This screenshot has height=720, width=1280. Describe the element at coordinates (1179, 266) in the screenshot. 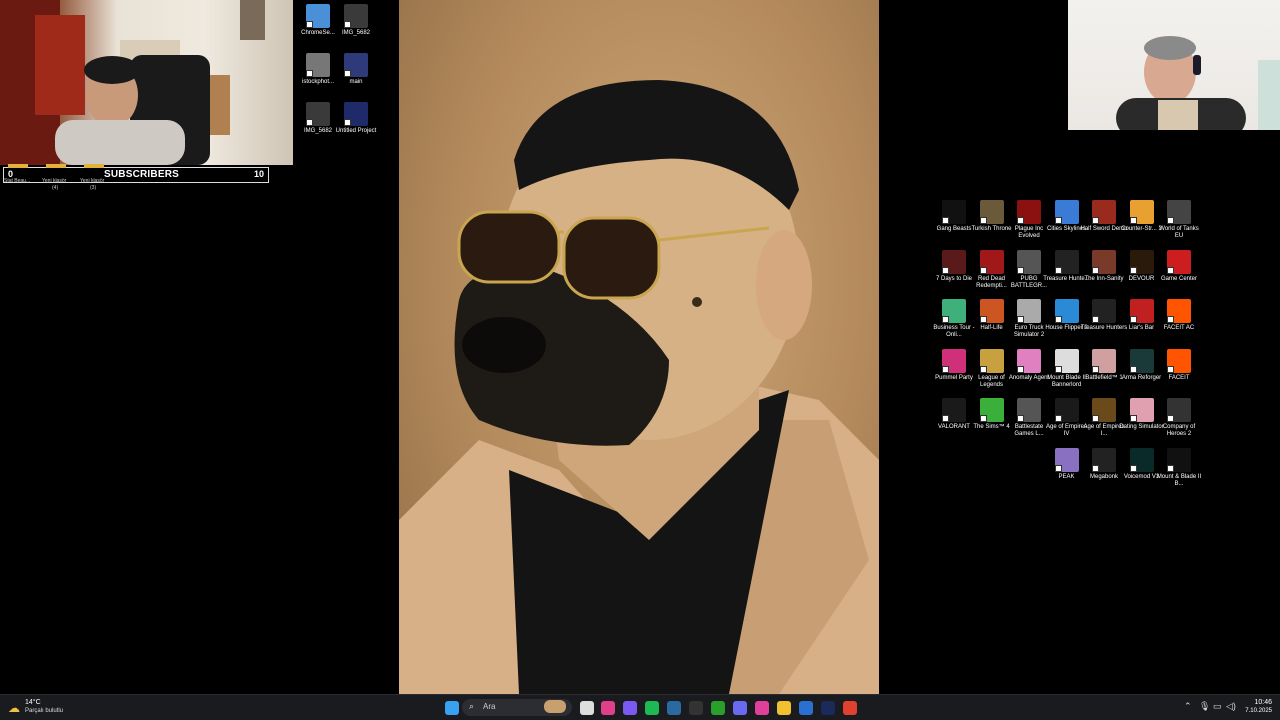

I see `desktop-shortcut: Game Center` at that location.